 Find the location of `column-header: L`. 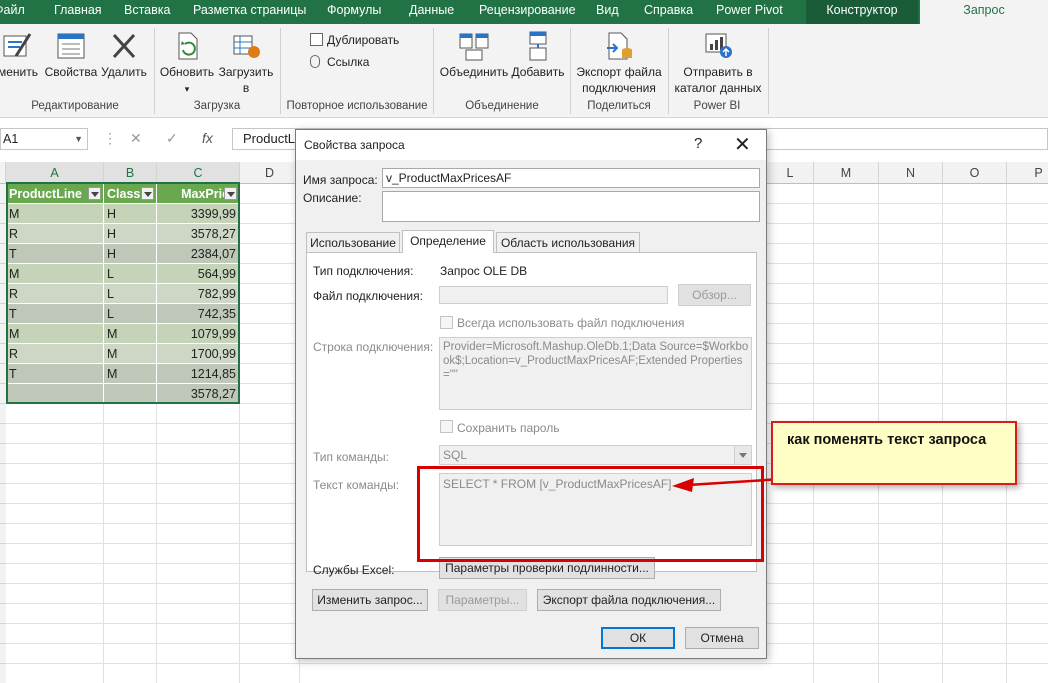

column-header: L is located at coordinates (790, 173).